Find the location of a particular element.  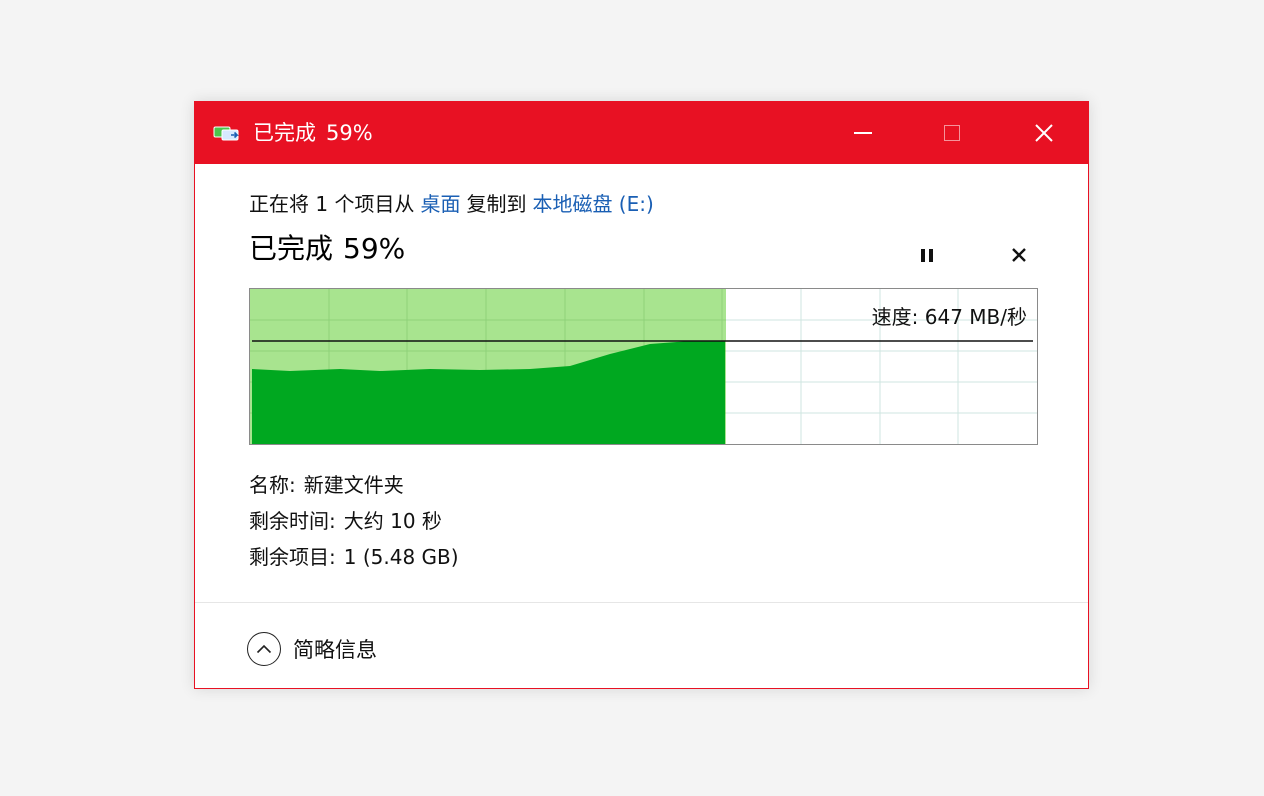

status-prefix: 已完成 is located at coordinates (291, 248).